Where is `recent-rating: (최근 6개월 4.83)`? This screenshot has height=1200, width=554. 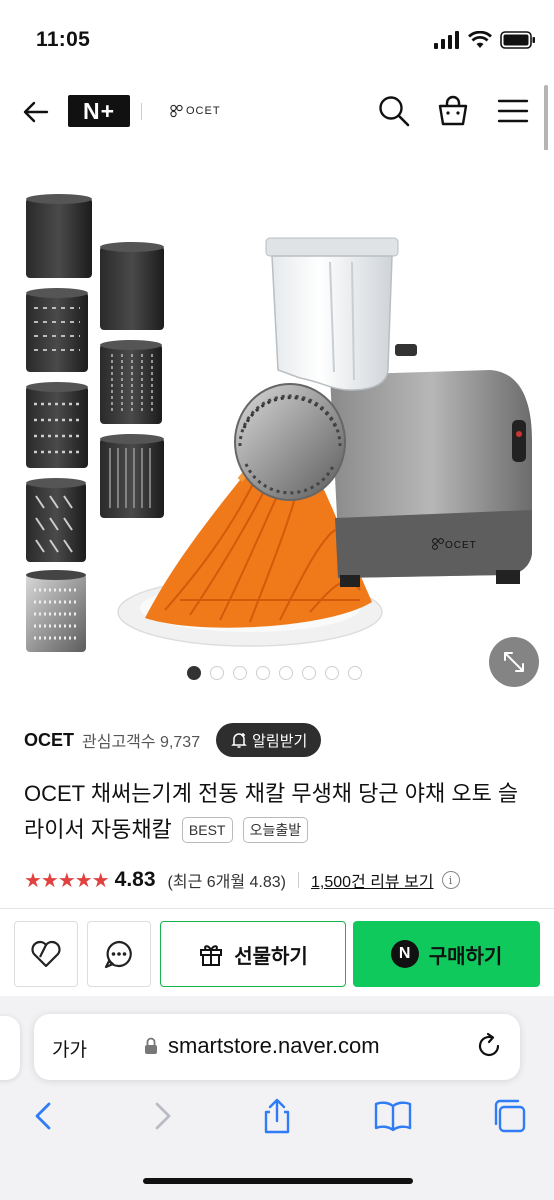 recent-rating: (최근 6개월 4.83) is located at coordinates (226, 882).